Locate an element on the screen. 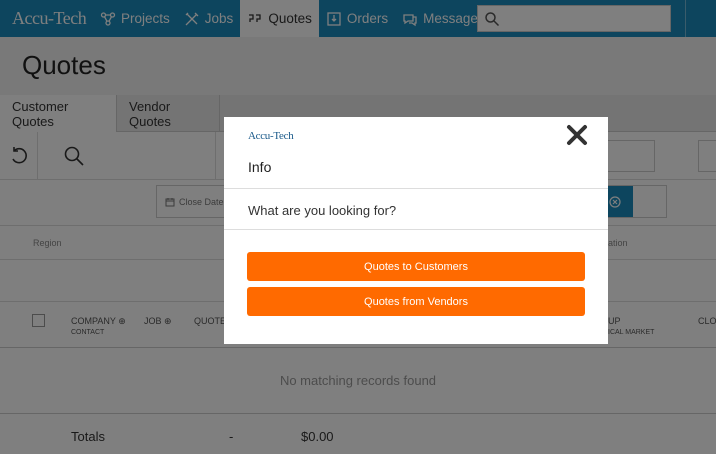  quotes-to-customers-button: Quotes to Customers is located at coordinates (416, 266).